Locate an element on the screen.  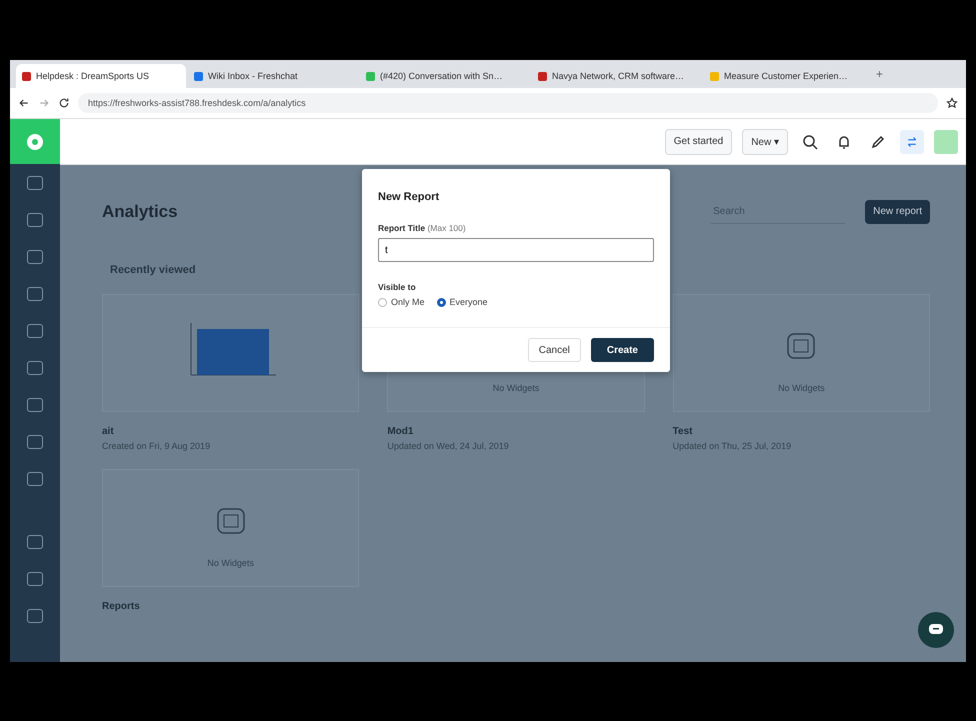
get-started-button: Get started is located at coordinates (698, 141).